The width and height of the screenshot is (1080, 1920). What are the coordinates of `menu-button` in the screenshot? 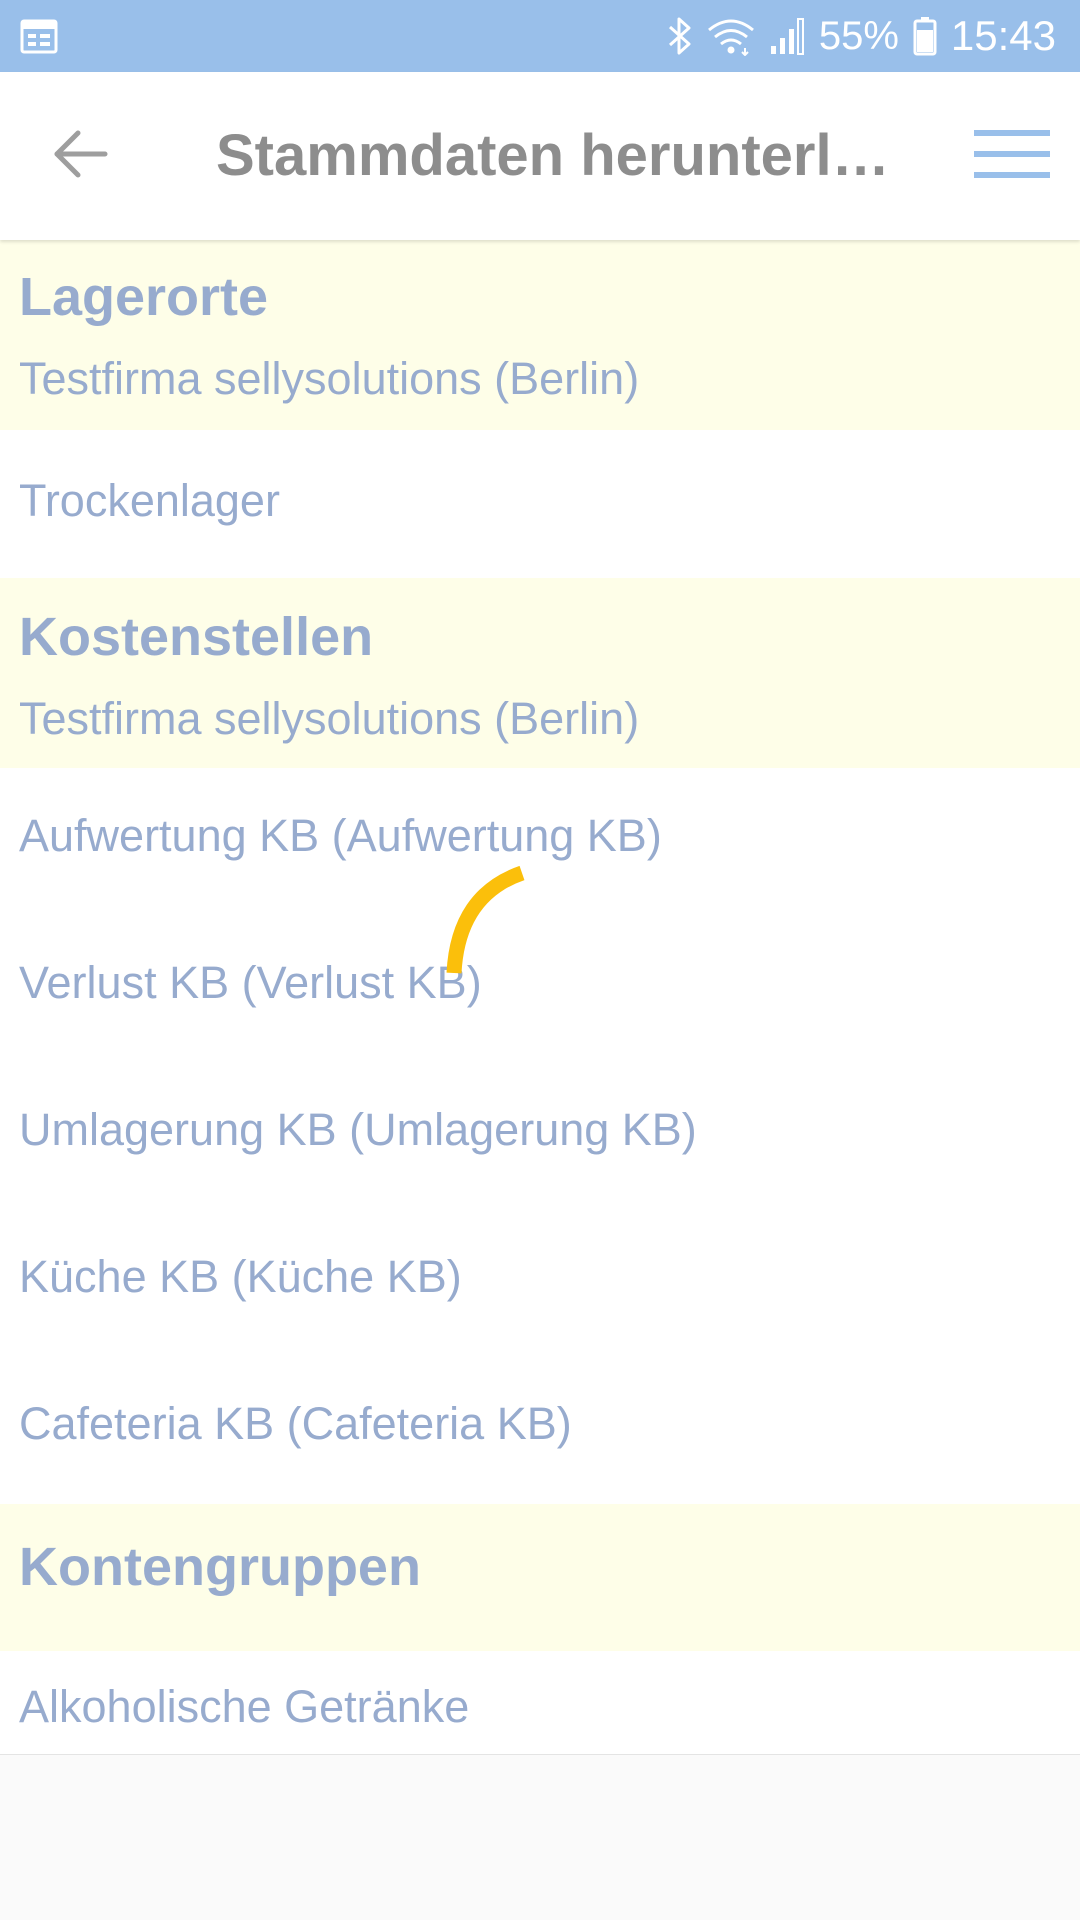 It's located at (1012, 156).